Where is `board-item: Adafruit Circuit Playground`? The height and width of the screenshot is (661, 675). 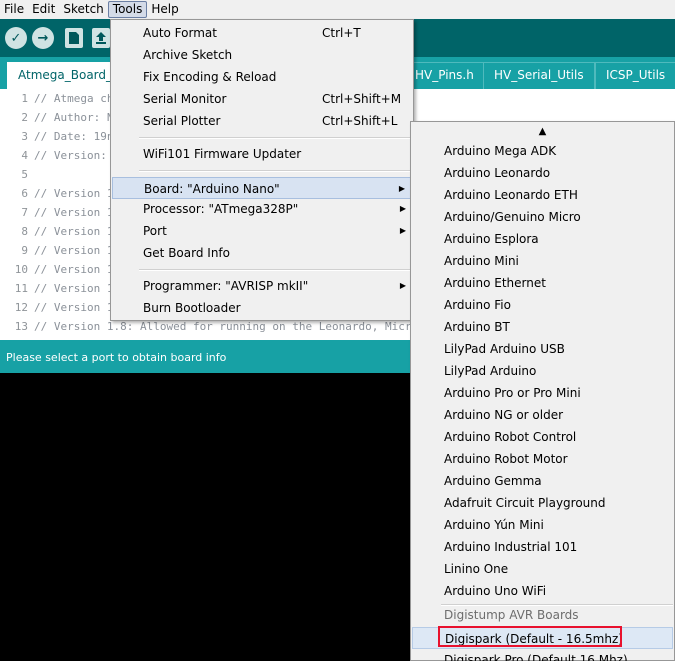
board-item: Adafruit Circuit Playground is located at coordinates (542, 503).